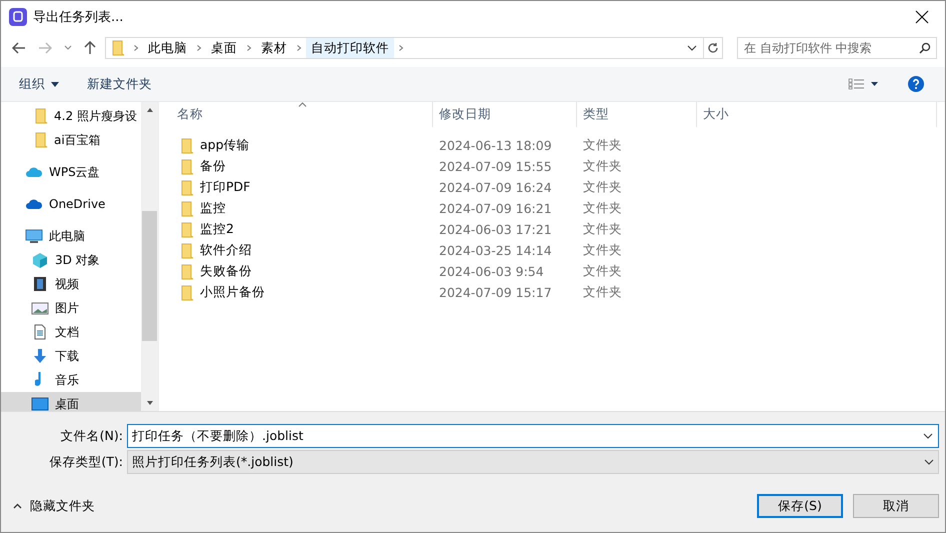 The height and width of the screenshot is (533, 946). What do you see at coordinates (149, 276) in the screenshot?
I see `scrollbar-thumb` at bounding box center [149, 276].